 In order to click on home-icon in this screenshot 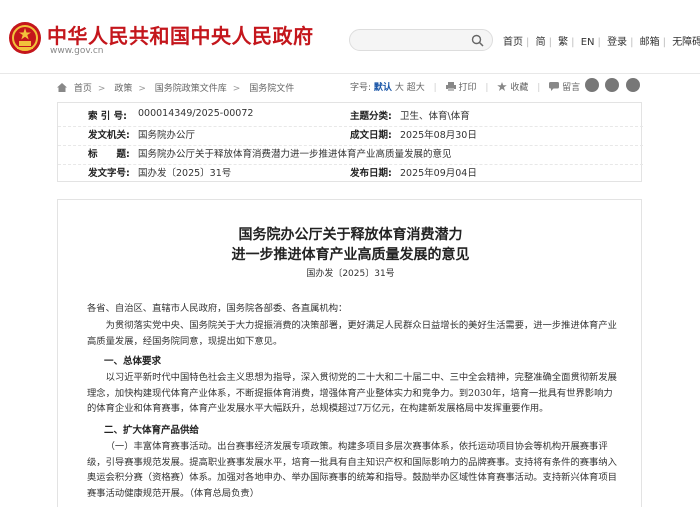, I will do `click(62, 87)`.